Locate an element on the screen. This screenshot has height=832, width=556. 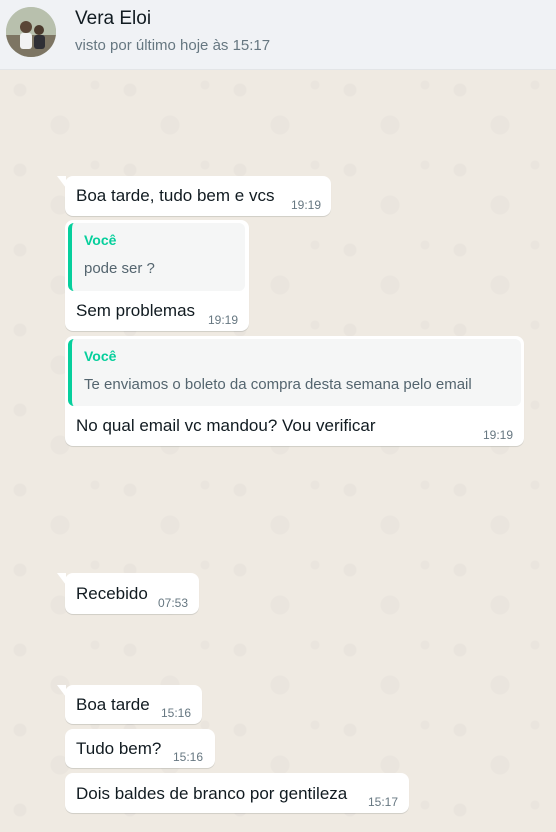
message-text: Boa tarde is located at coordinates (113, 704).